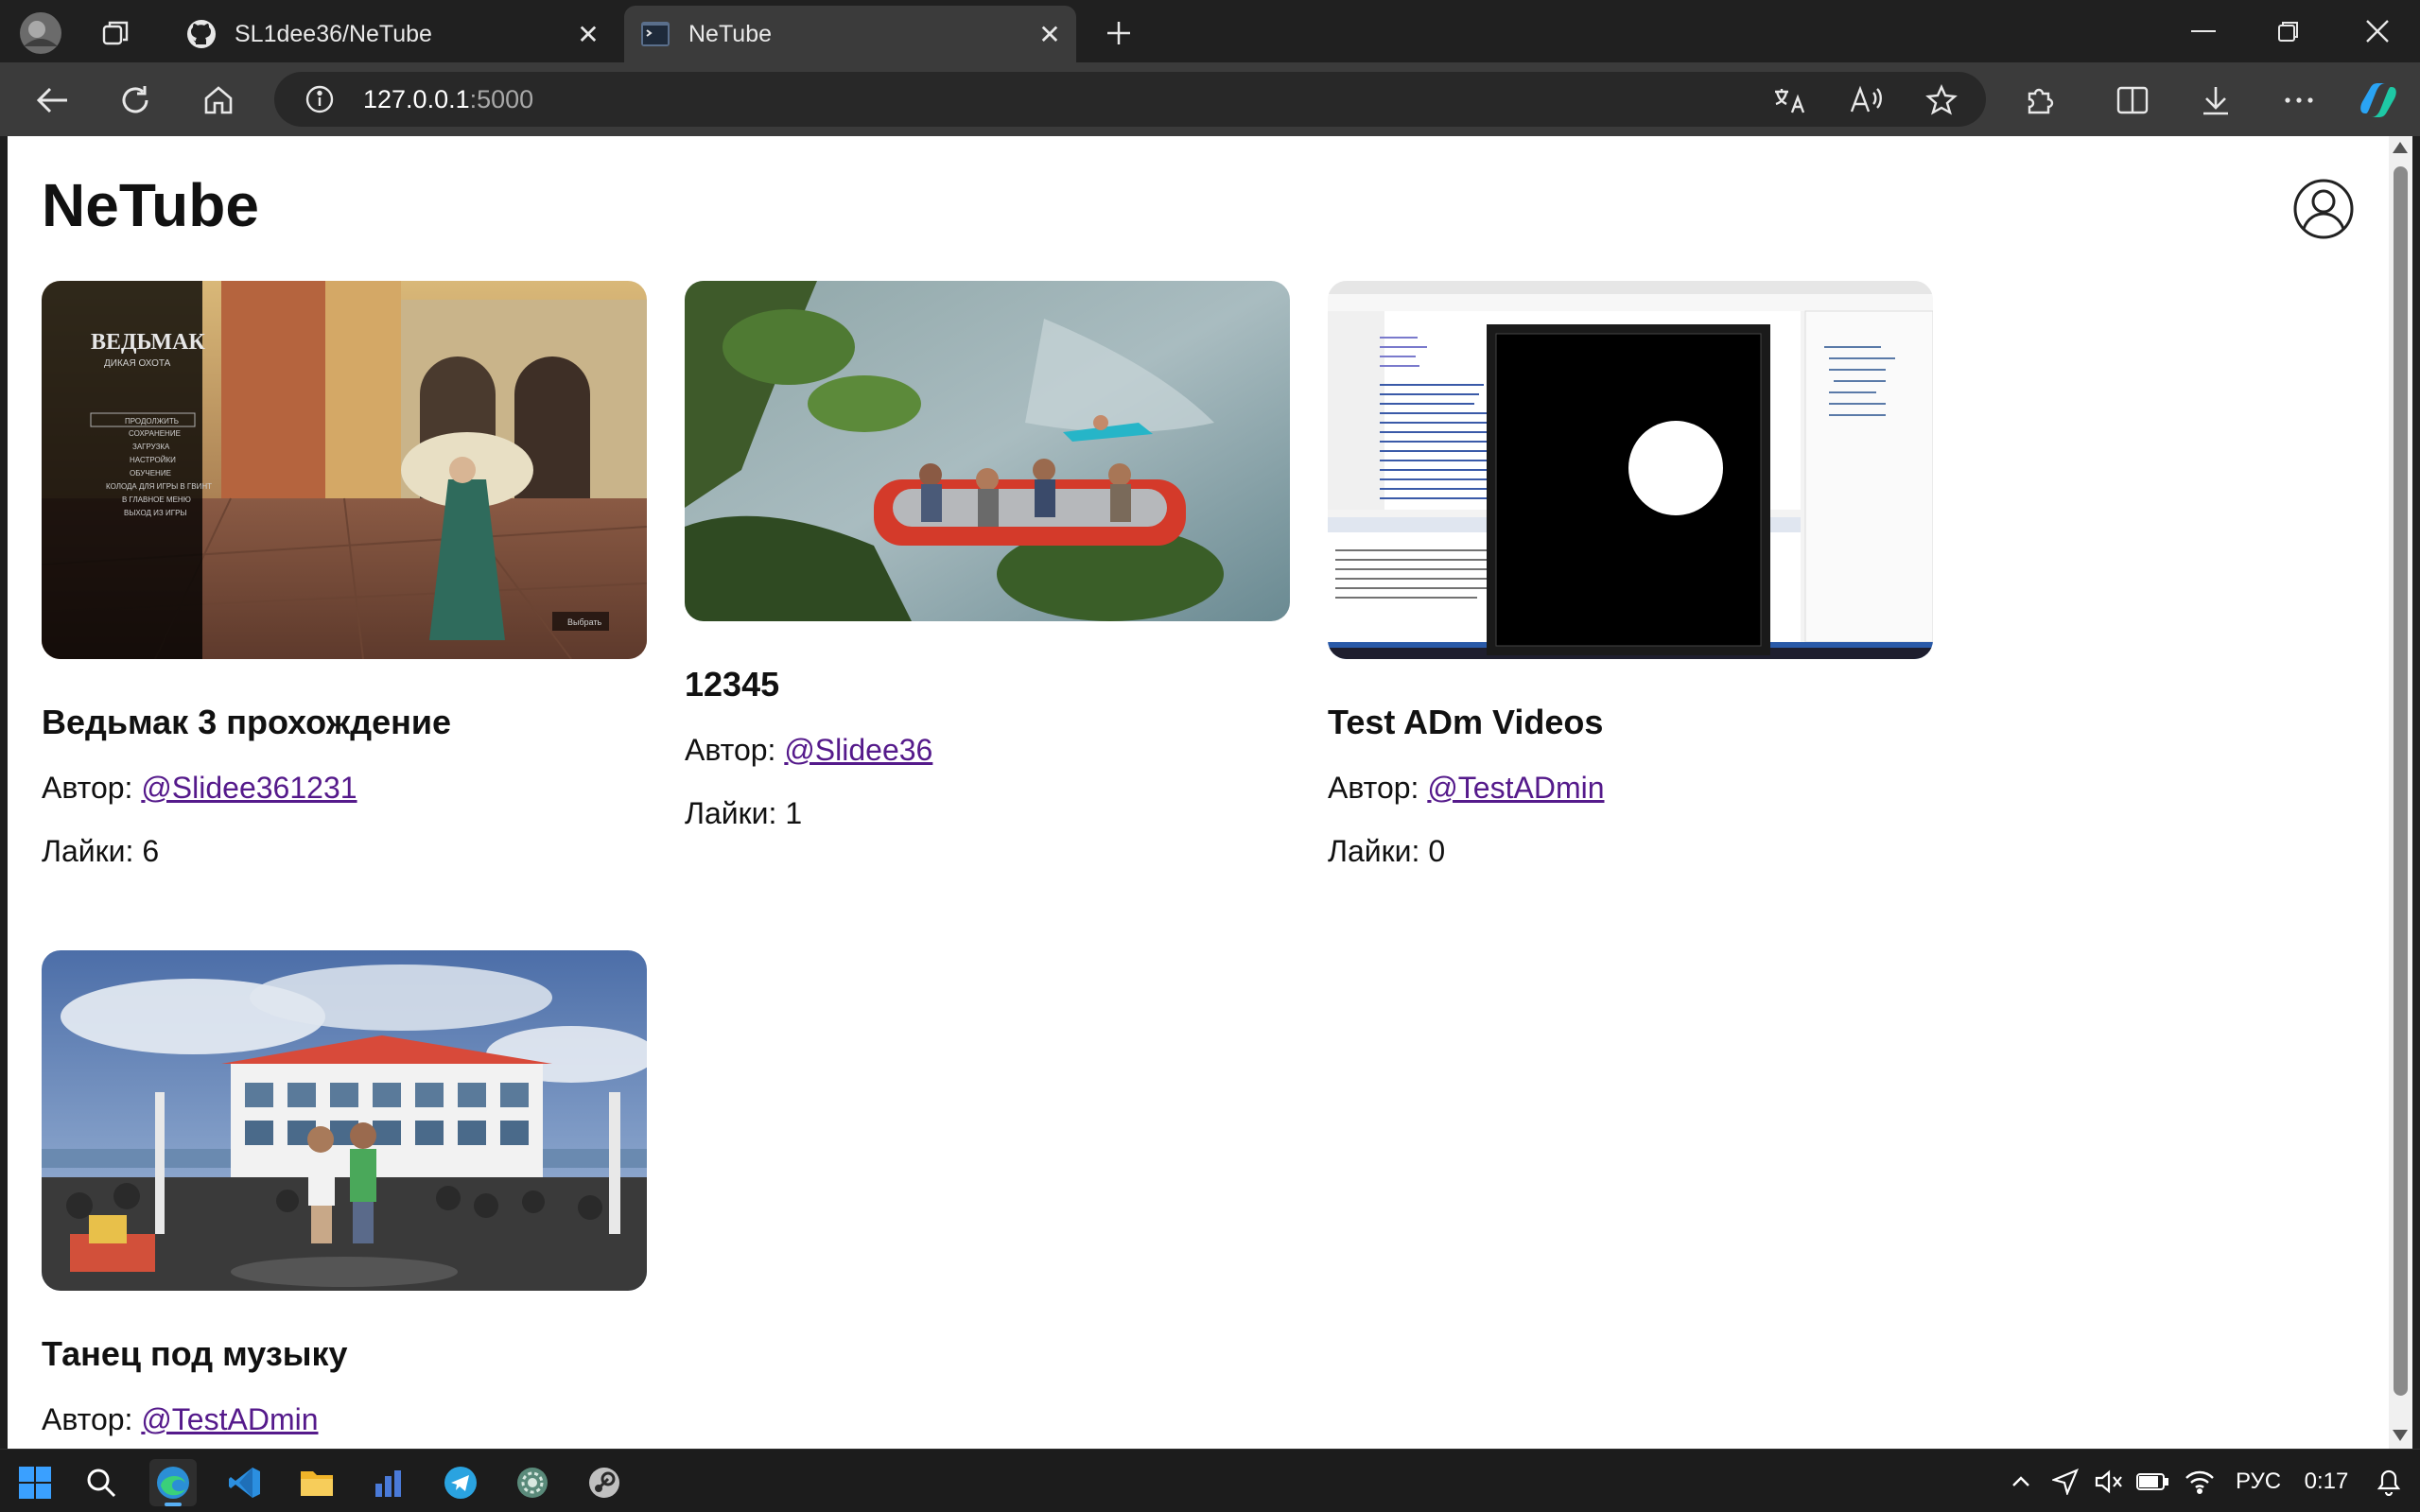 The width and height of the screenshot is (2420, 1512). Describe the element at coordinates (1210, 31) in the screenshot. I see `browser-tab-strip: SL1dee36/NeTube ✕ NeTube ✕` at that location.